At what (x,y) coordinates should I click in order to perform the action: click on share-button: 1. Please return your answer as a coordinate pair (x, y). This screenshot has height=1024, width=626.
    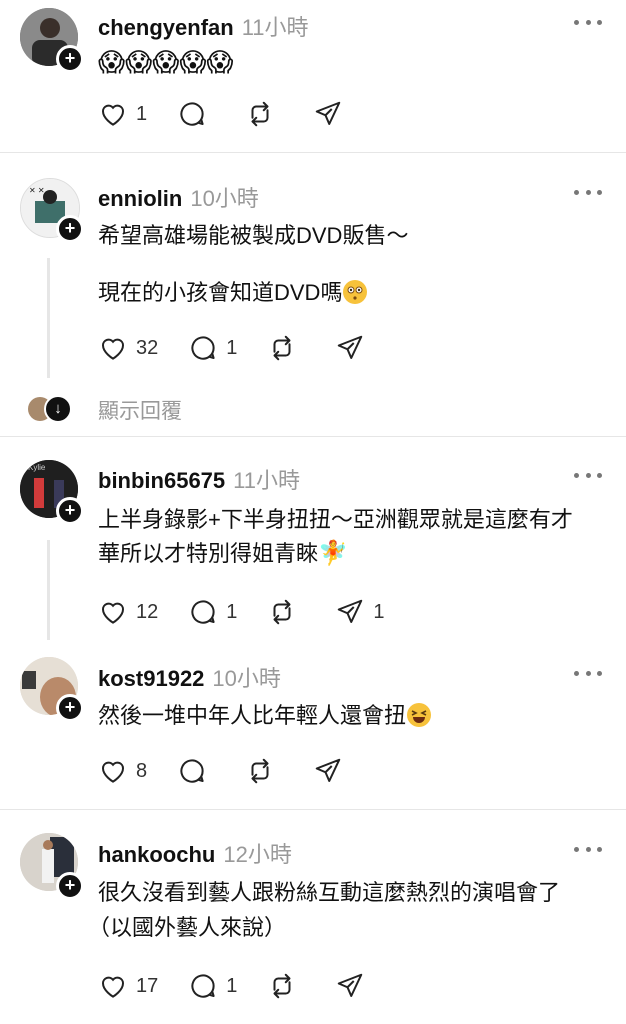
    Looking at the image, I should click on (360, 612).